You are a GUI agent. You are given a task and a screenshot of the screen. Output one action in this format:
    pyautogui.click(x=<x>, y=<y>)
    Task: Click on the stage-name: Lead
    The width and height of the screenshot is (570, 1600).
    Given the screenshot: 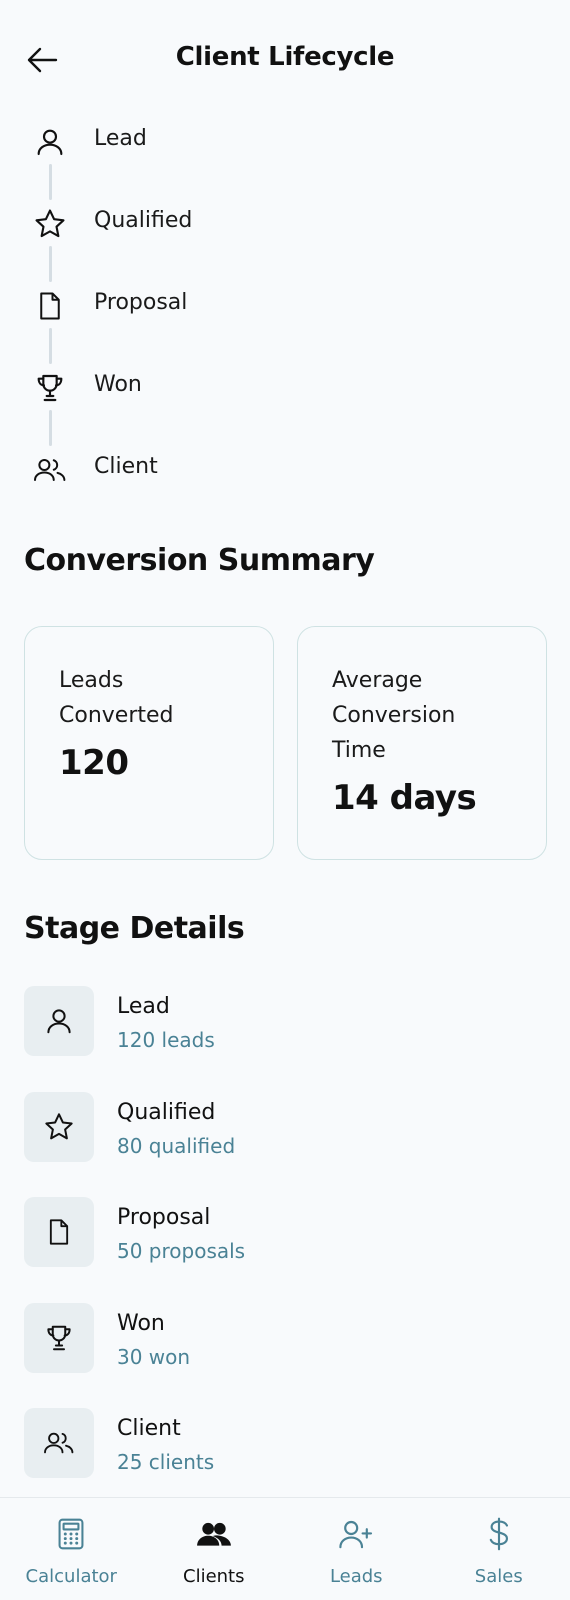 What is the action you would take?
    pyautogui.click(x=143, y=1006)
    